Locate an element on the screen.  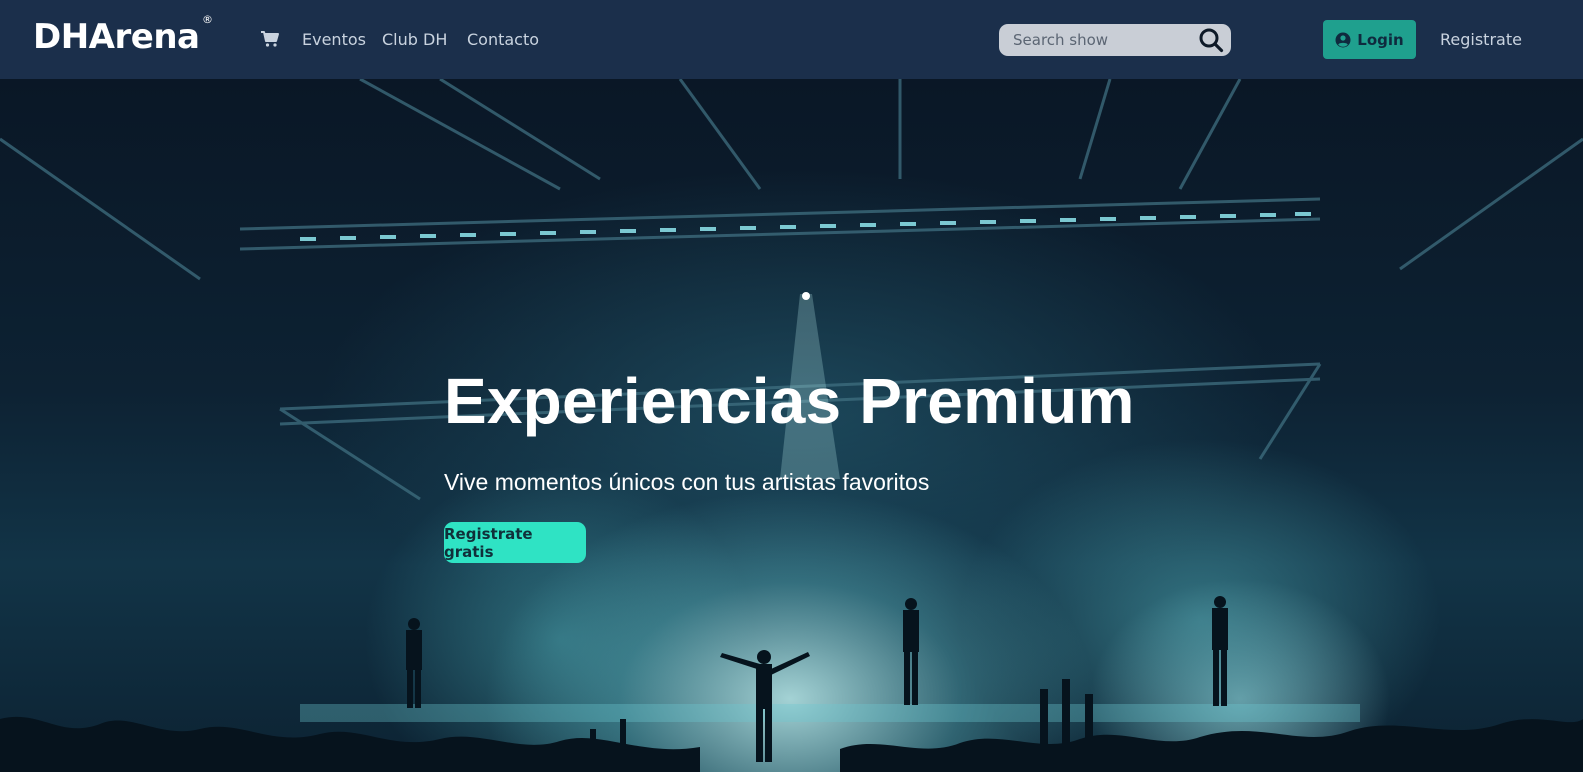
shopping-cart-icon is located at coordinates (270, 39).